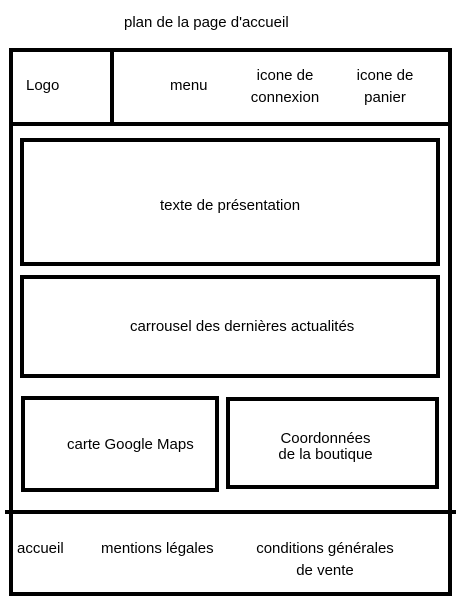 The width and height of the screenshot is (460, 604). I want to click on menu-label: menu, so click(189, 85).